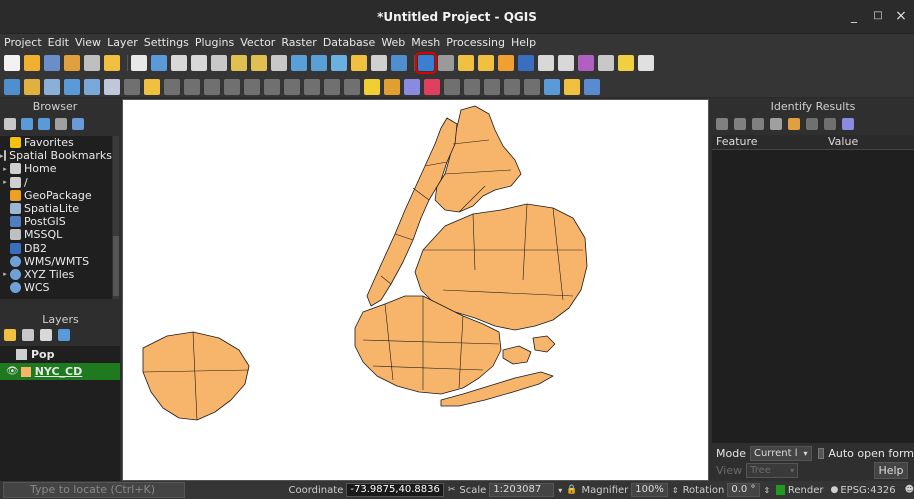 The height and width of the screenshot is (499, 914). Describe the element at coordinates (319, 63) in the screenshot. I see `zoom-next-icon` at that location.